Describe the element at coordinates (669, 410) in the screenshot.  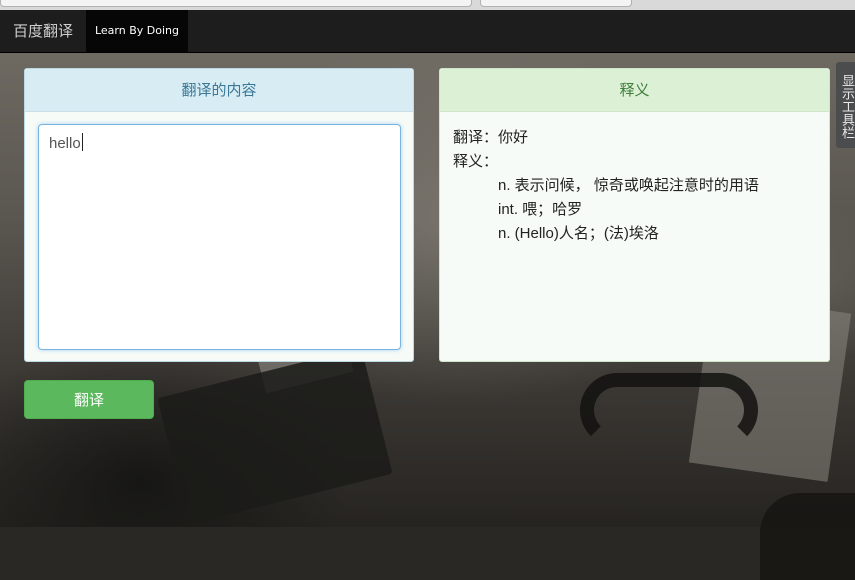
I see `background-strap` at that location.